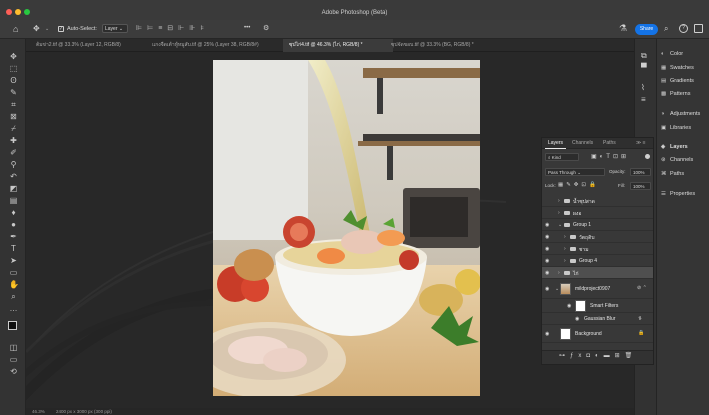  I want to click on lock-icons: ▦✎✥⊡🔒, so click(578, 185).